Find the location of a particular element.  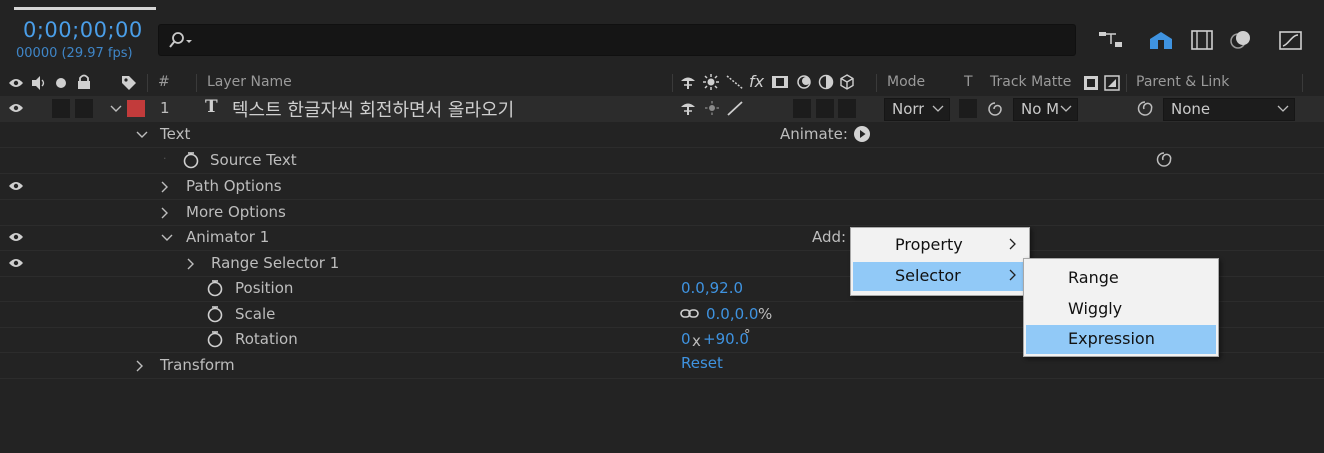

scale-value: 0.0,0.0 is located at coordinates (732, 314).